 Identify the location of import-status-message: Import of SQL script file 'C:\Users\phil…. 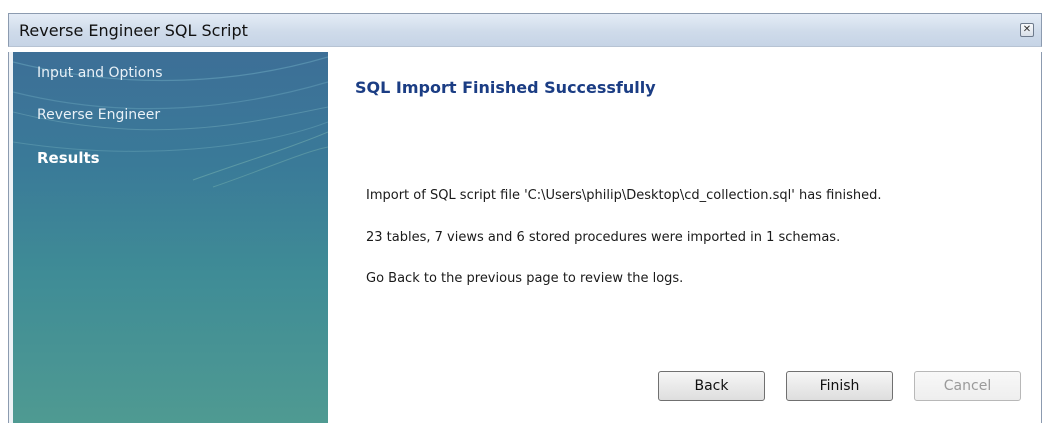
(624, 195).